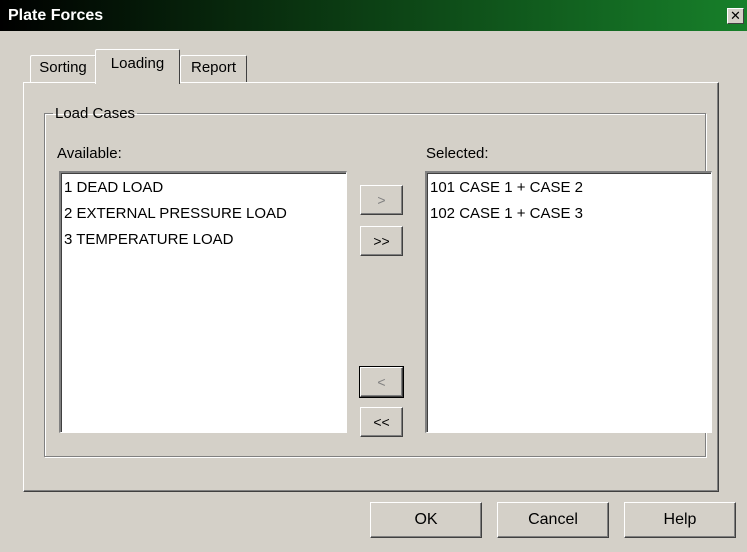 This screenshot has width=747, height=552. I want to click on list-item: 102 CASE 1 + CASE 3, so click(570, 214).